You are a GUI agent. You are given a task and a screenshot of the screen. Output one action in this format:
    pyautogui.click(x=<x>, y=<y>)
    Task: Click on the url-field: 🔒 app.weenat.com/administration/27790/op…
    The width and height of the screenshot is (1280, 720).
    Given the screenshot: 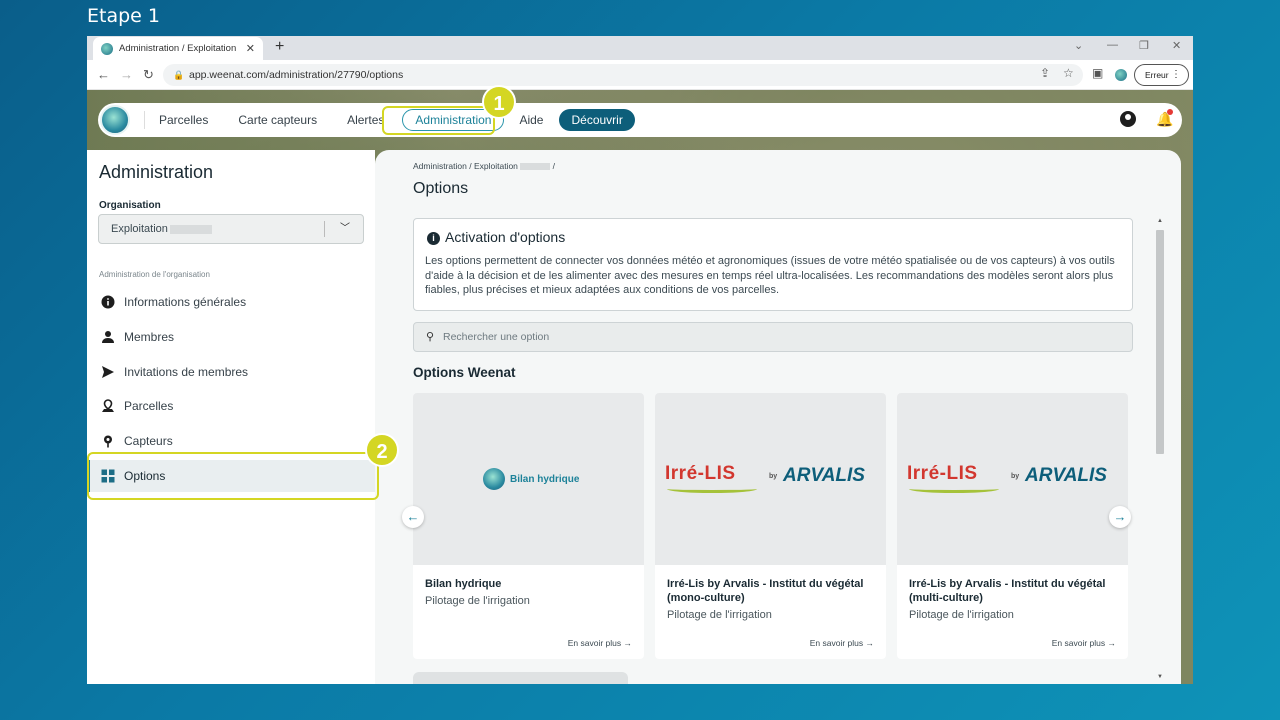 What is the action you would take?
    pyautogui.click(x=623, y=75)
    